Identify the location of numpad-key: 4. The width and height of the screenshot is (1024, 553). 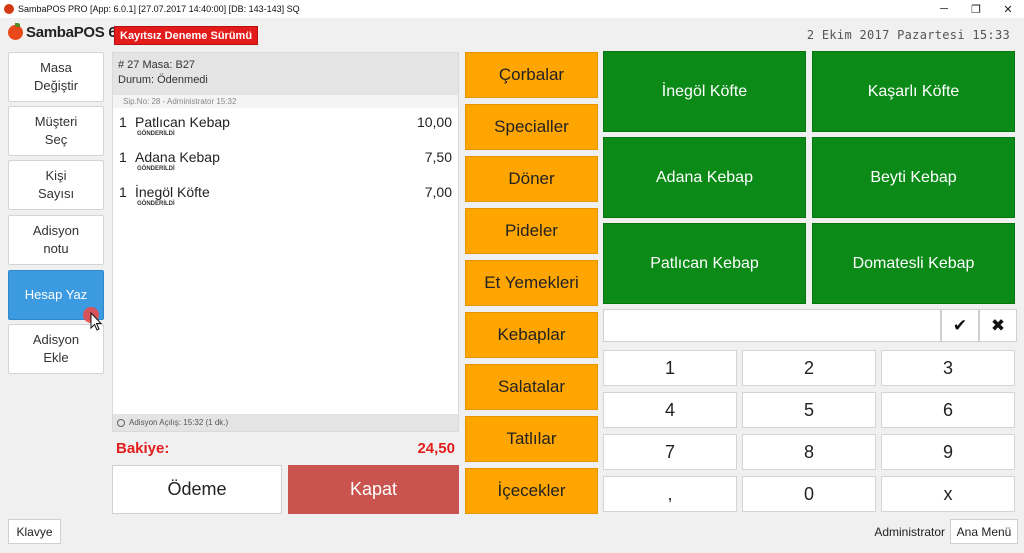
(670, 410).